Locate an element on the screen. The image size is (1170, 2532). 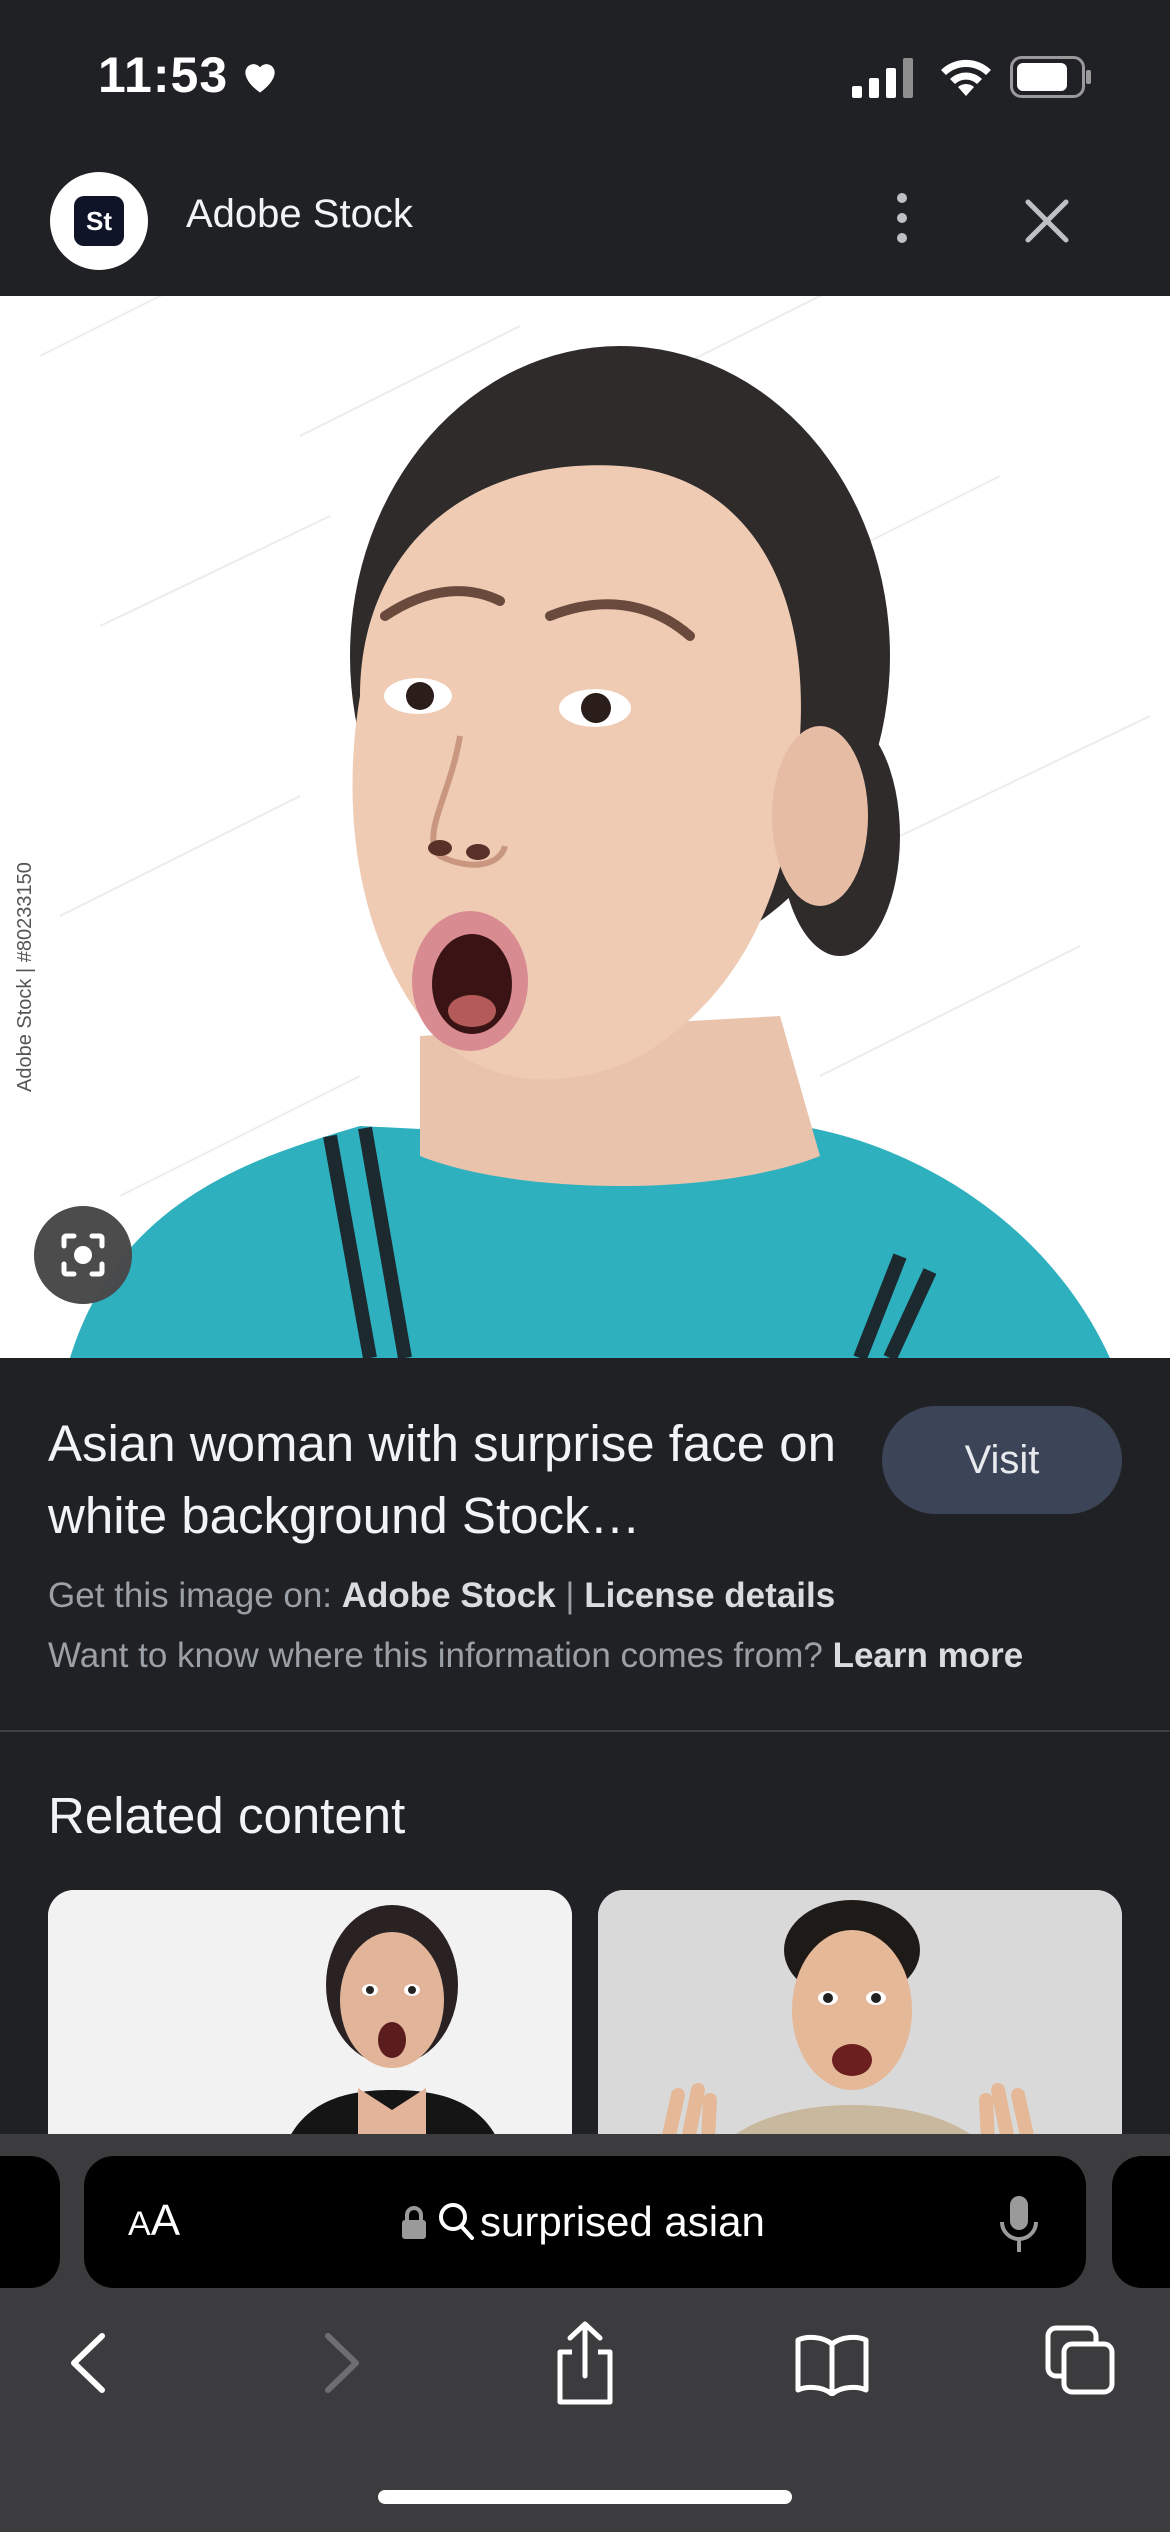
close-icon is located at coordinates (1047, 221).